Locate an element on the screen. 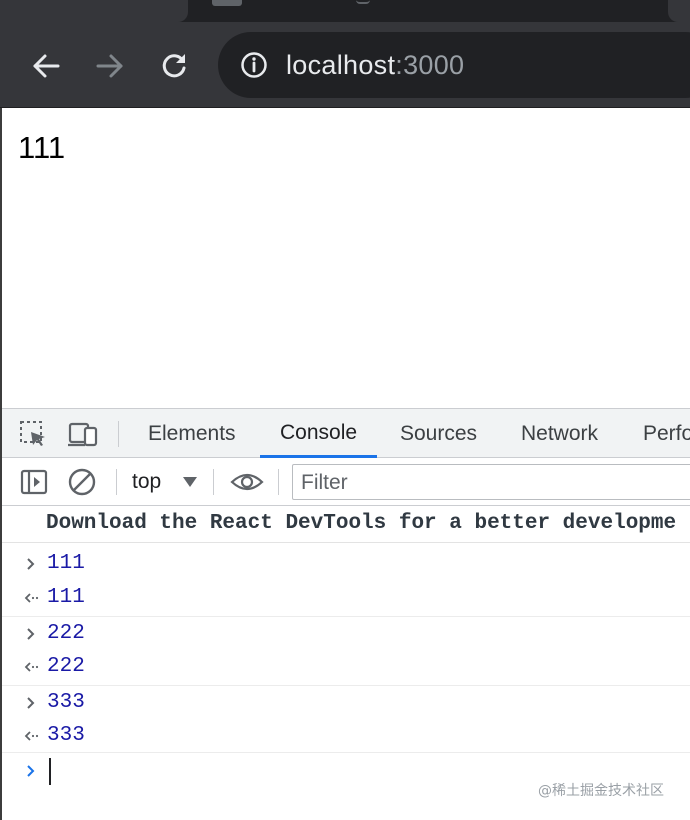  url-port: :3000 is located at coordinates (430, 65).